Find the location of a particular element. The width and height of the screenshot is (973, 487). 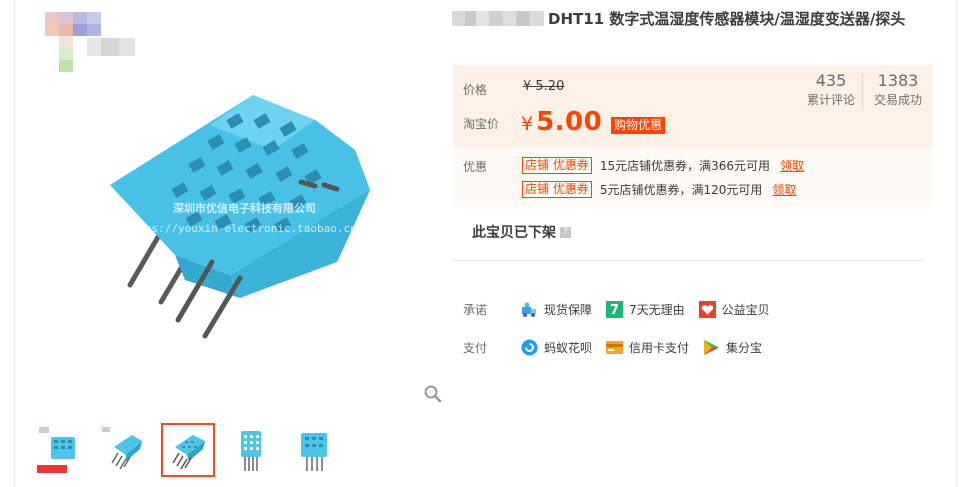

service-delivery-guarantee: 现货保障 is located at coordinates (556, 309).